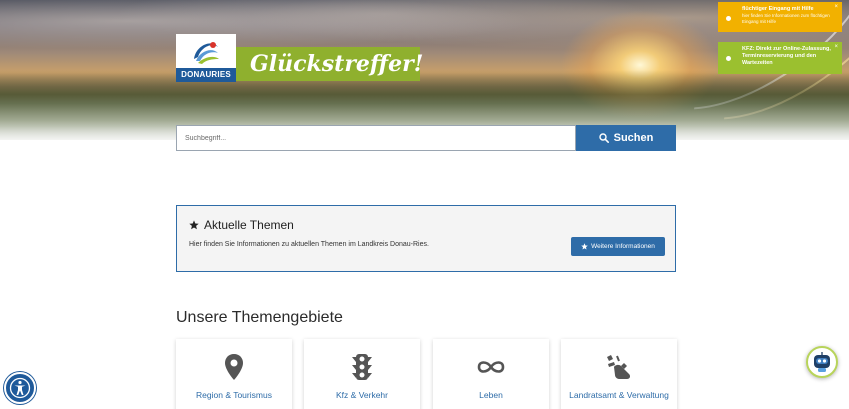 The width and height of the screenshot is (849, 409). I want to click on topic-card-kfz-traffic: Kfz & Verkehr, so click(362, 374).